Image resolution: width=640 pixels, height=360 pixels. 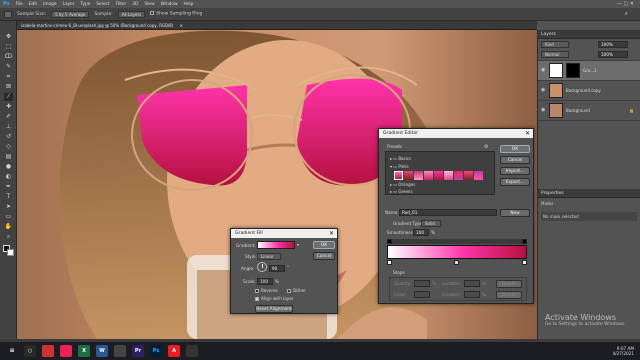 I want to click on layers-panel-title: Layers, so click(x=589, y=34).